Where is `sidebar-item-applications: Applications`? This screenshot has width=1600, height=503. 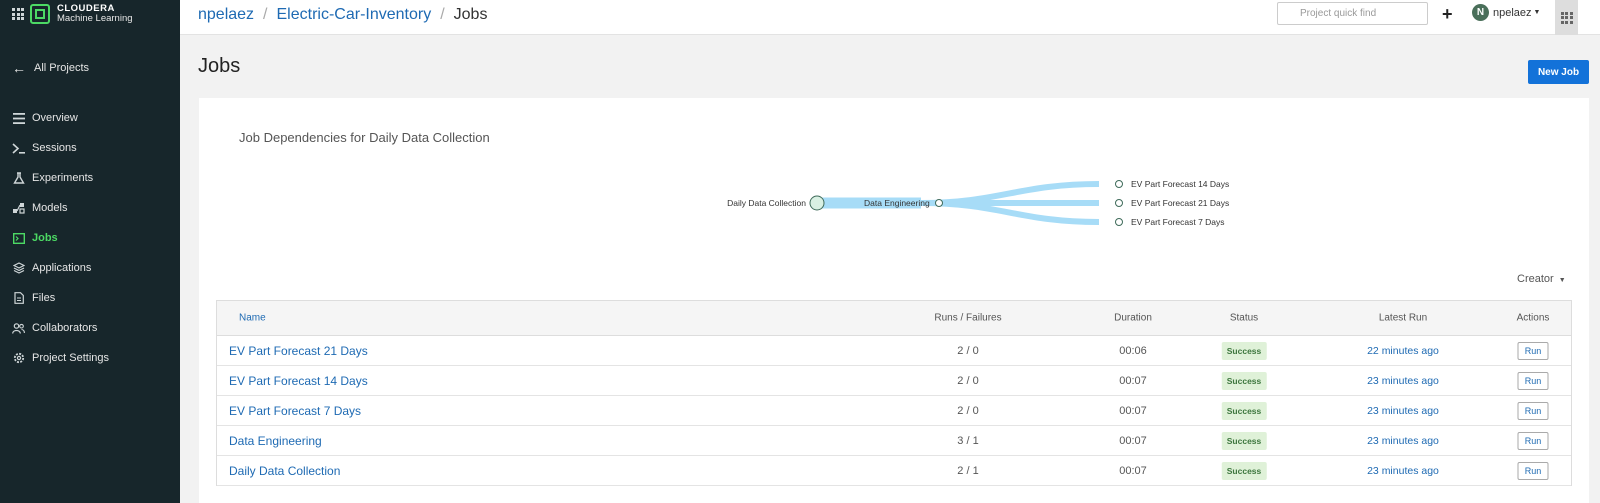 sidebar-item-applications: Applications is located at coordinates (90, 268).